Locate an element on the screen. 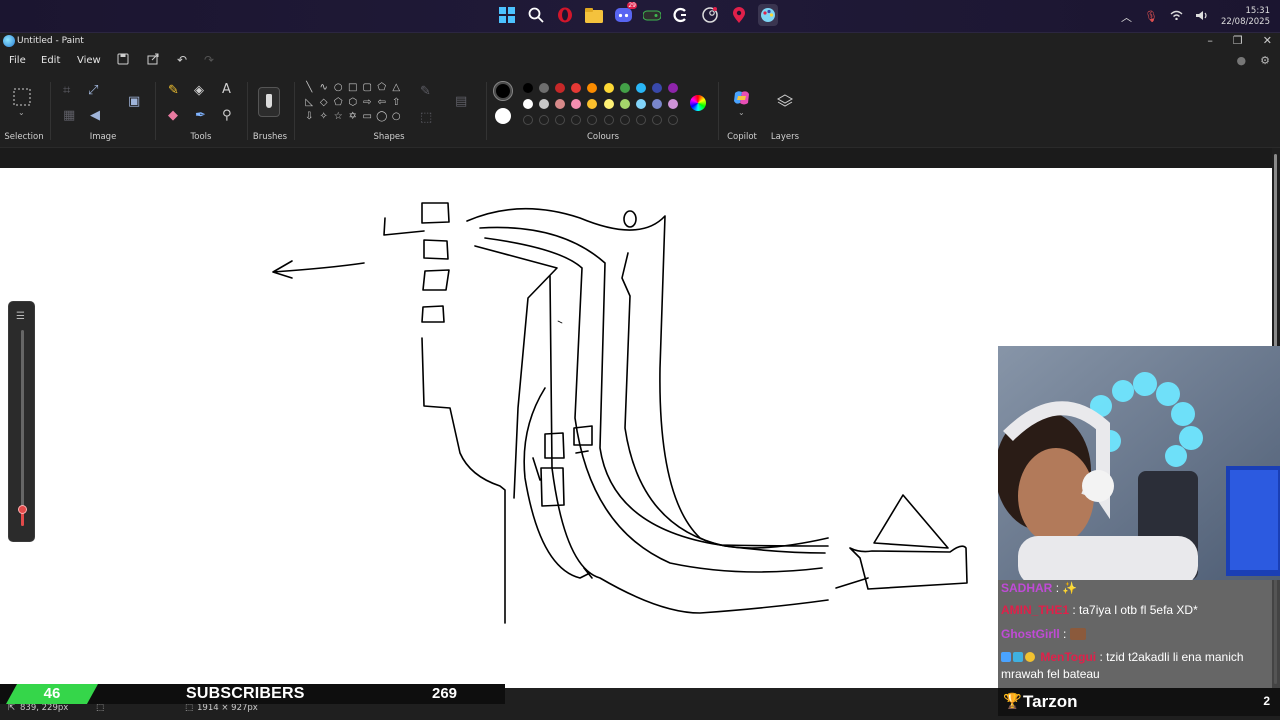 The width and height of the screenshot is (1280, 720). clock: 15:31 22/08/2025 is located at coordinates (1245, 17).